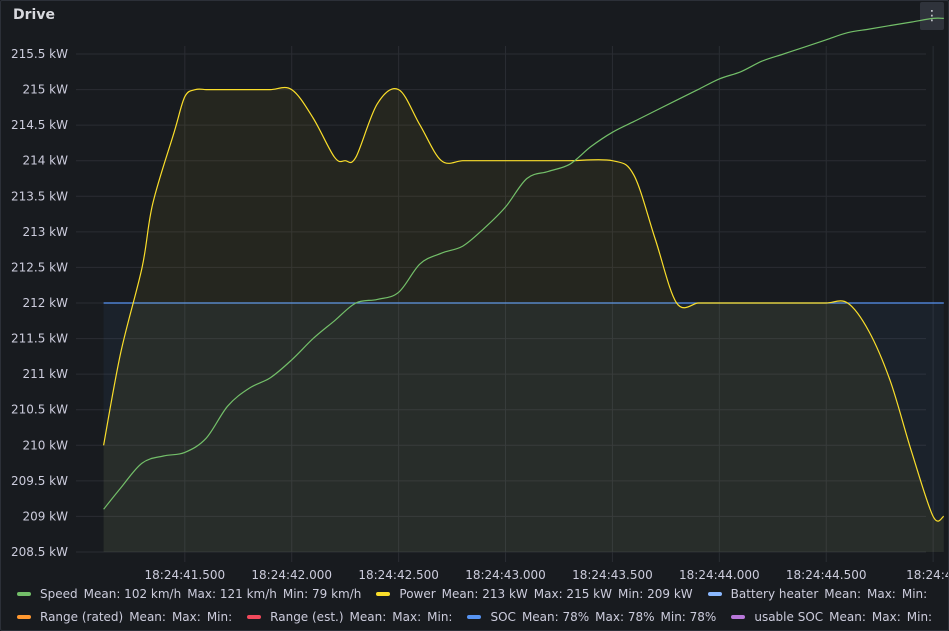  Describe the element at coordinates (322, 594) in the screenshot. I see `legend-stat: Min: 79 km/h` at that location.